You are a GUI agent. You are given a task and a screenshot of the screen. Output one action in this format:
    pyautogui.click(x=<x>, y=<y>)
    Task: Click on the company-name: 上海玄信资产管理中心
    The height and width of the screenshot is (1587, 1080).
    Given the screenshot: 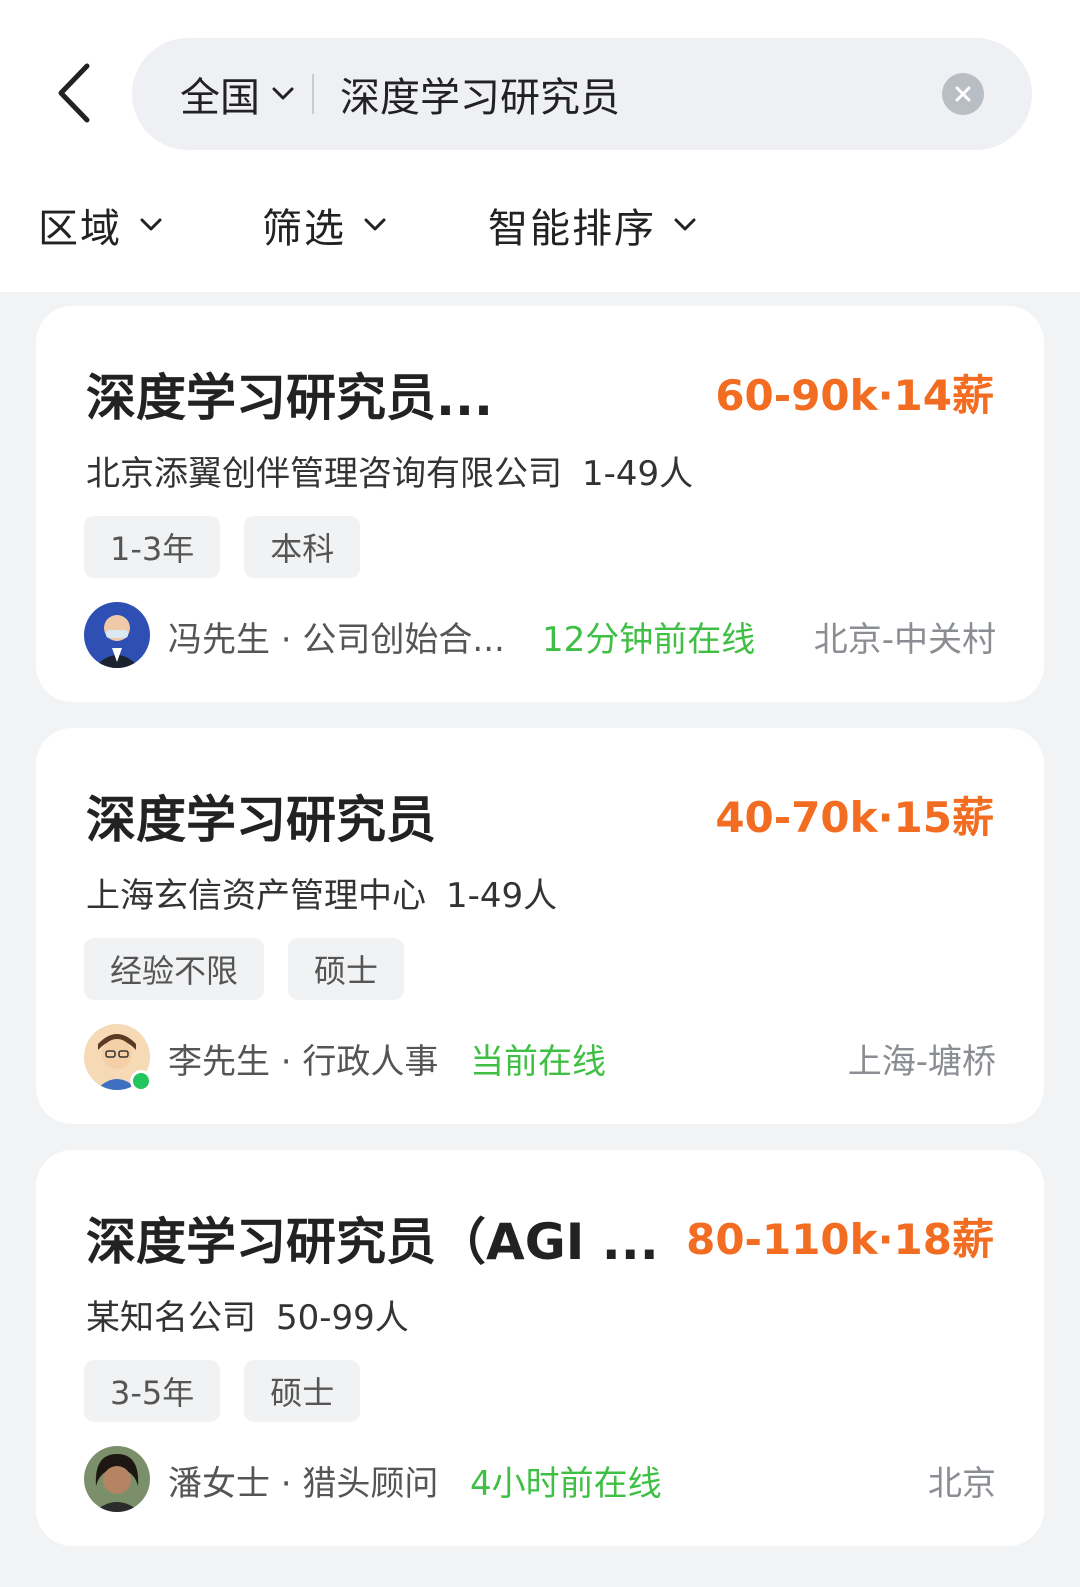 What is the action you would take?
    pyautogui.click(x=256, y=896)
    